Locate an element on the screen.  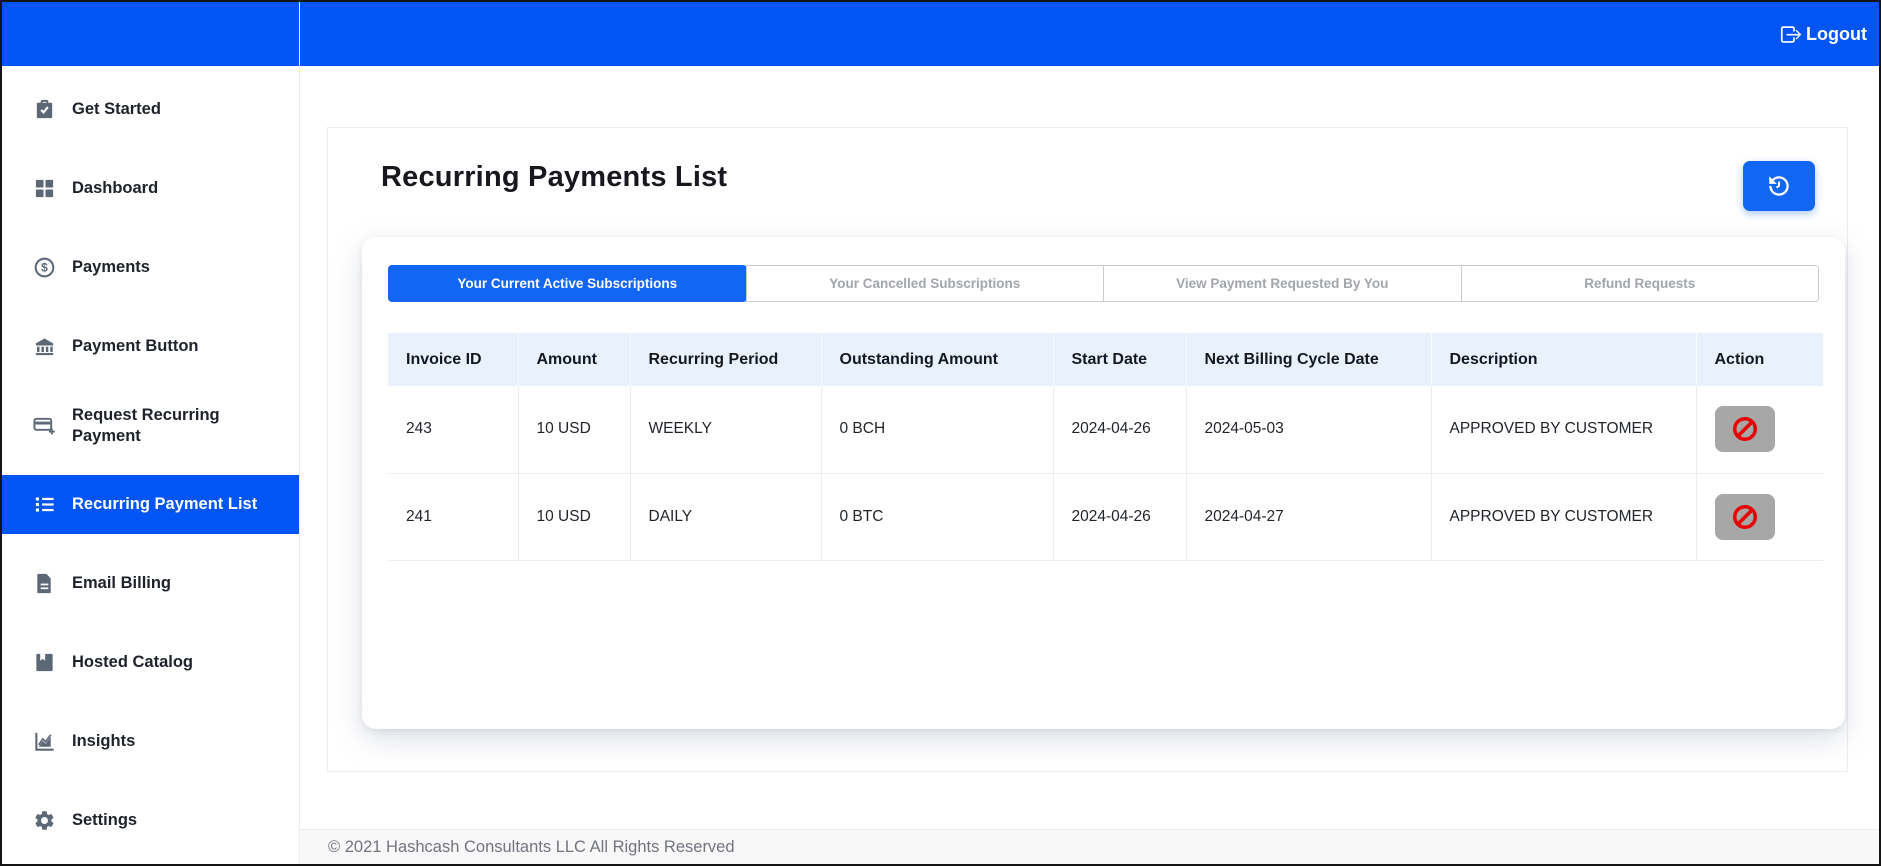
column-header-description: Description is located at coordinates (1564, 359).